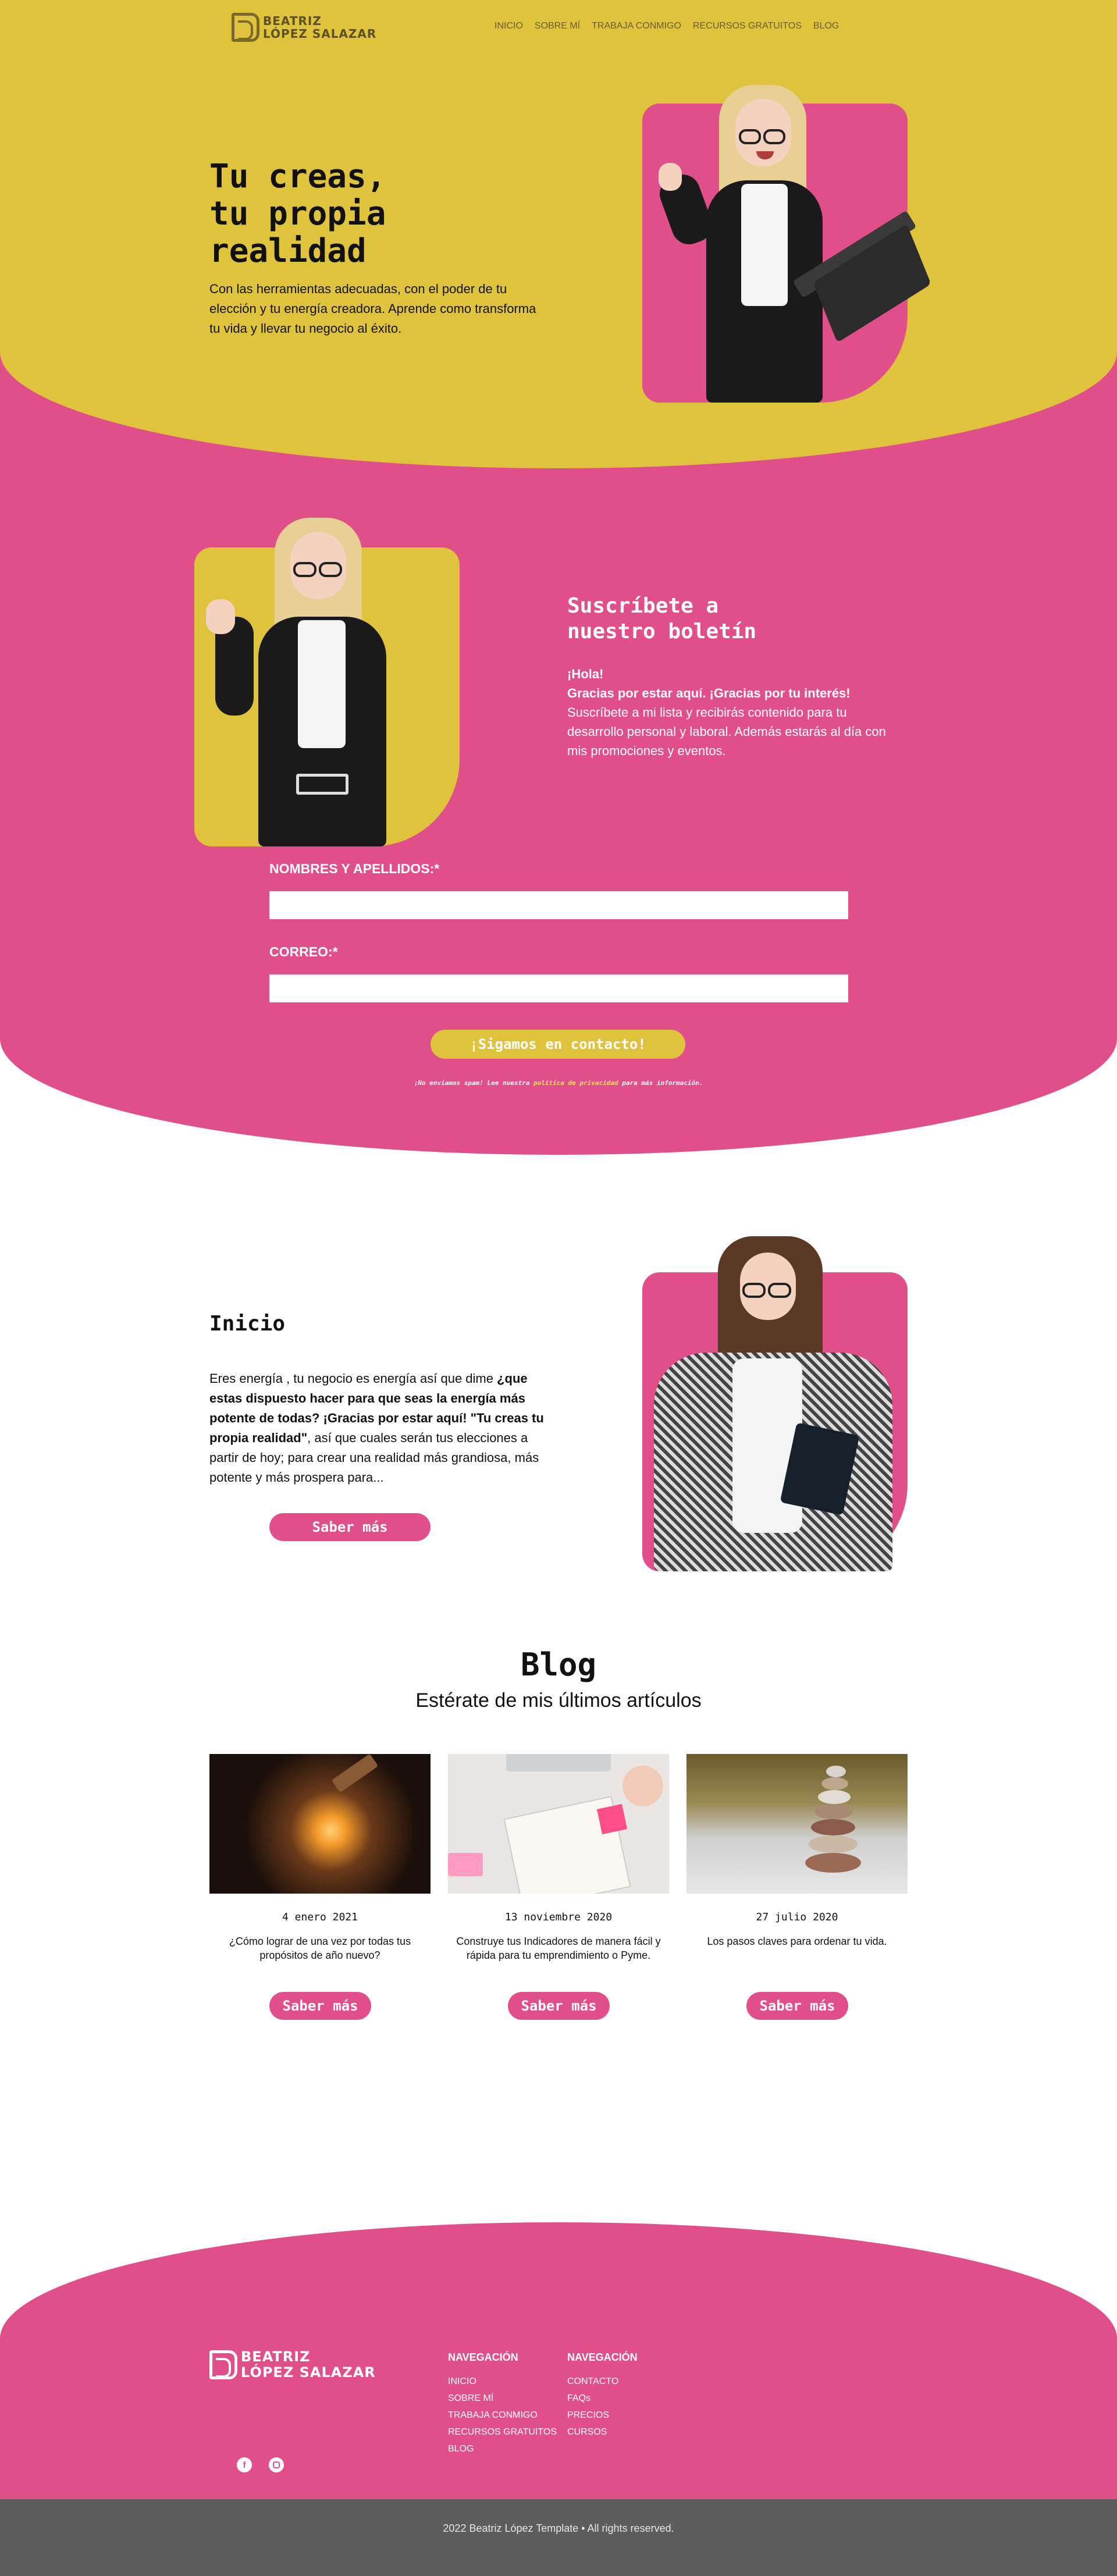 The width and height of the screenshot is (1117, 2576). What do you see at coordinates (602, 2432) in the screenshot?
I see `footer-link-cursos: CURSOS` at bounding box center [602, 2432].